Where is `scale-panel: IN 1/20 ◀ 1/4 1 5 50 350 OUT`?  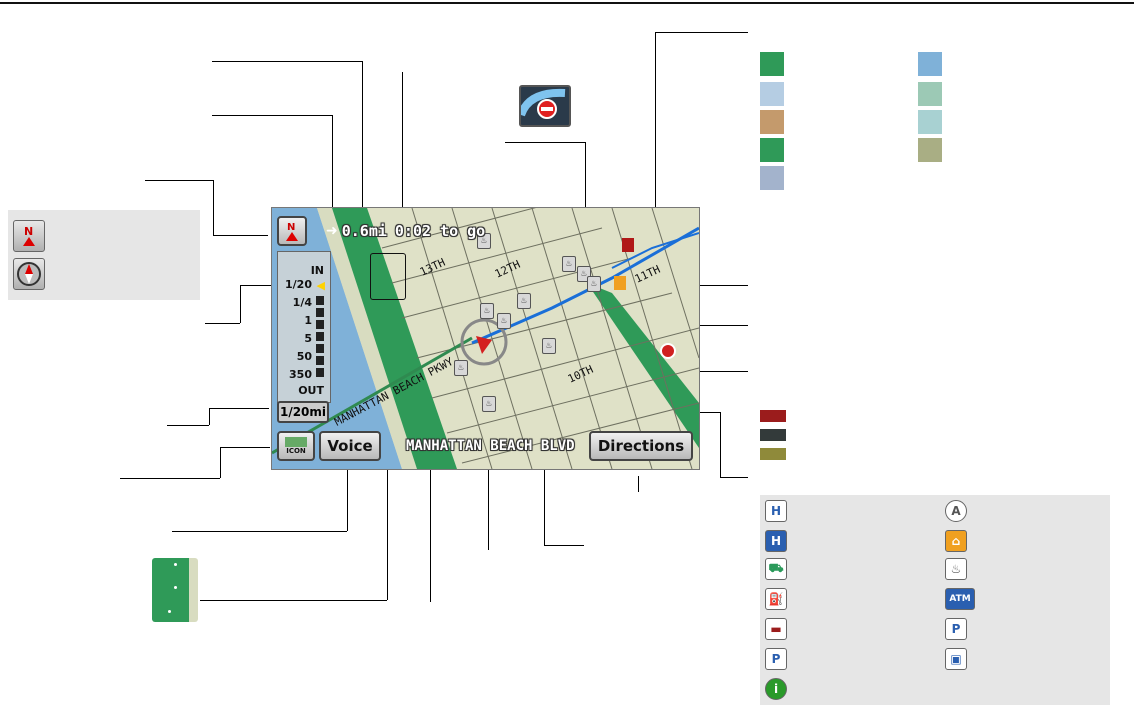
scale-panel: IN 1/20 ◀ 1/4 1 5 50 350 OUT is located at coordinates (304, 327).